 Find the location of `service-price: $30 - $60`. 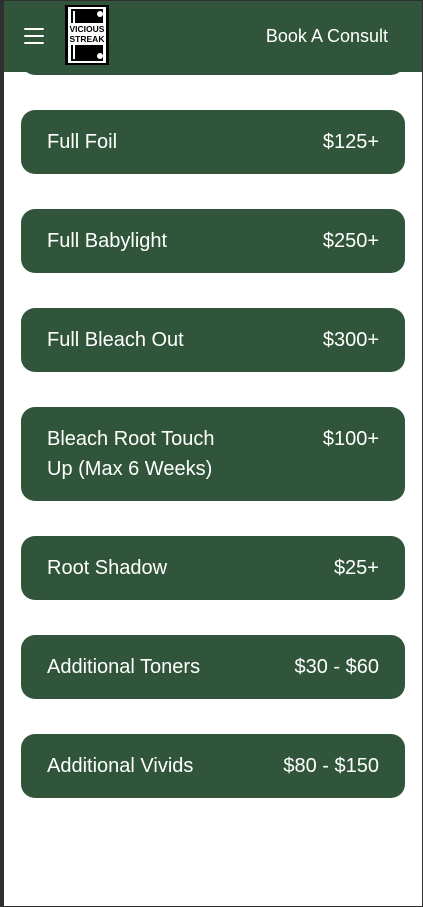

service-price: $30 - $60 is located at coordinates (336, 667).